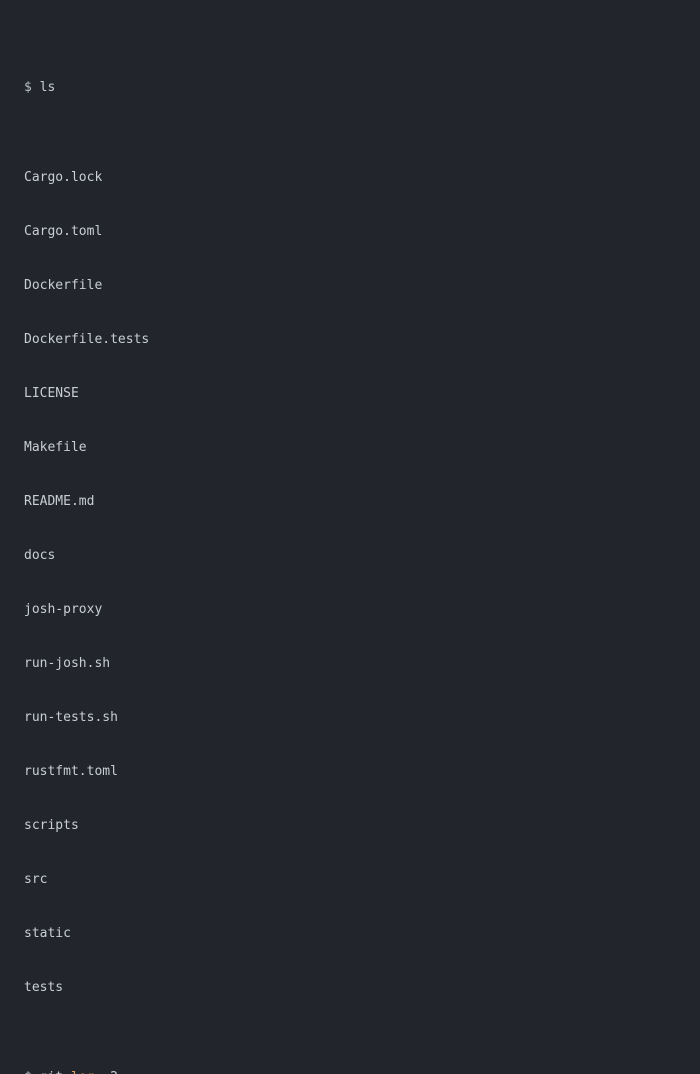 The width and height of the screenshot is (700, 1074). What do you see at coordinates (67, 663) in the screenshot?
I see `file-entry-9: run-josh.sh` at bounding box center [67, 663].